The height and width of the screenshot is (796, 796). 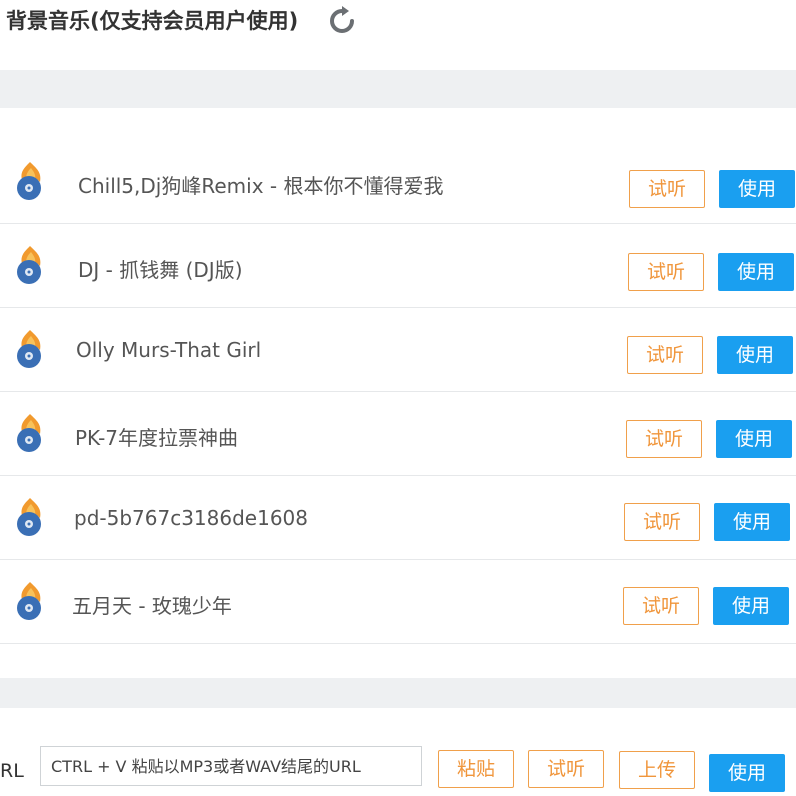 What do you see at coordinates (566, 769) in the screenshot?
I see `preview-url-button: 试听` at bounding box center [566, 769].